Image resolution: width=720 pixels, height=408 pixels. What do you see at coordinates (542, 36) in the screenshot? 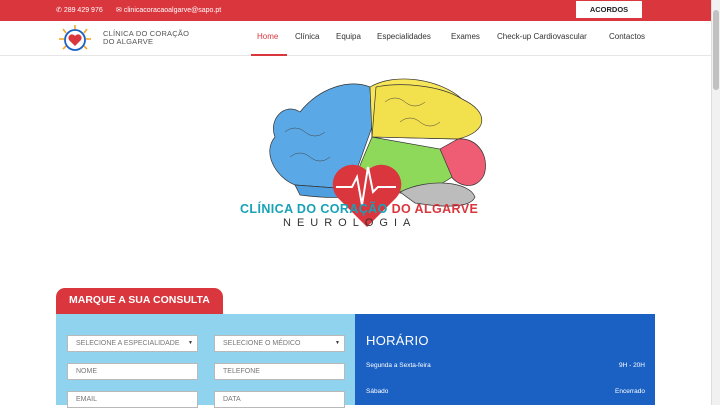
I see `nav-checkup: Check-up Cardiovascular` at bounding box center [542, 36].